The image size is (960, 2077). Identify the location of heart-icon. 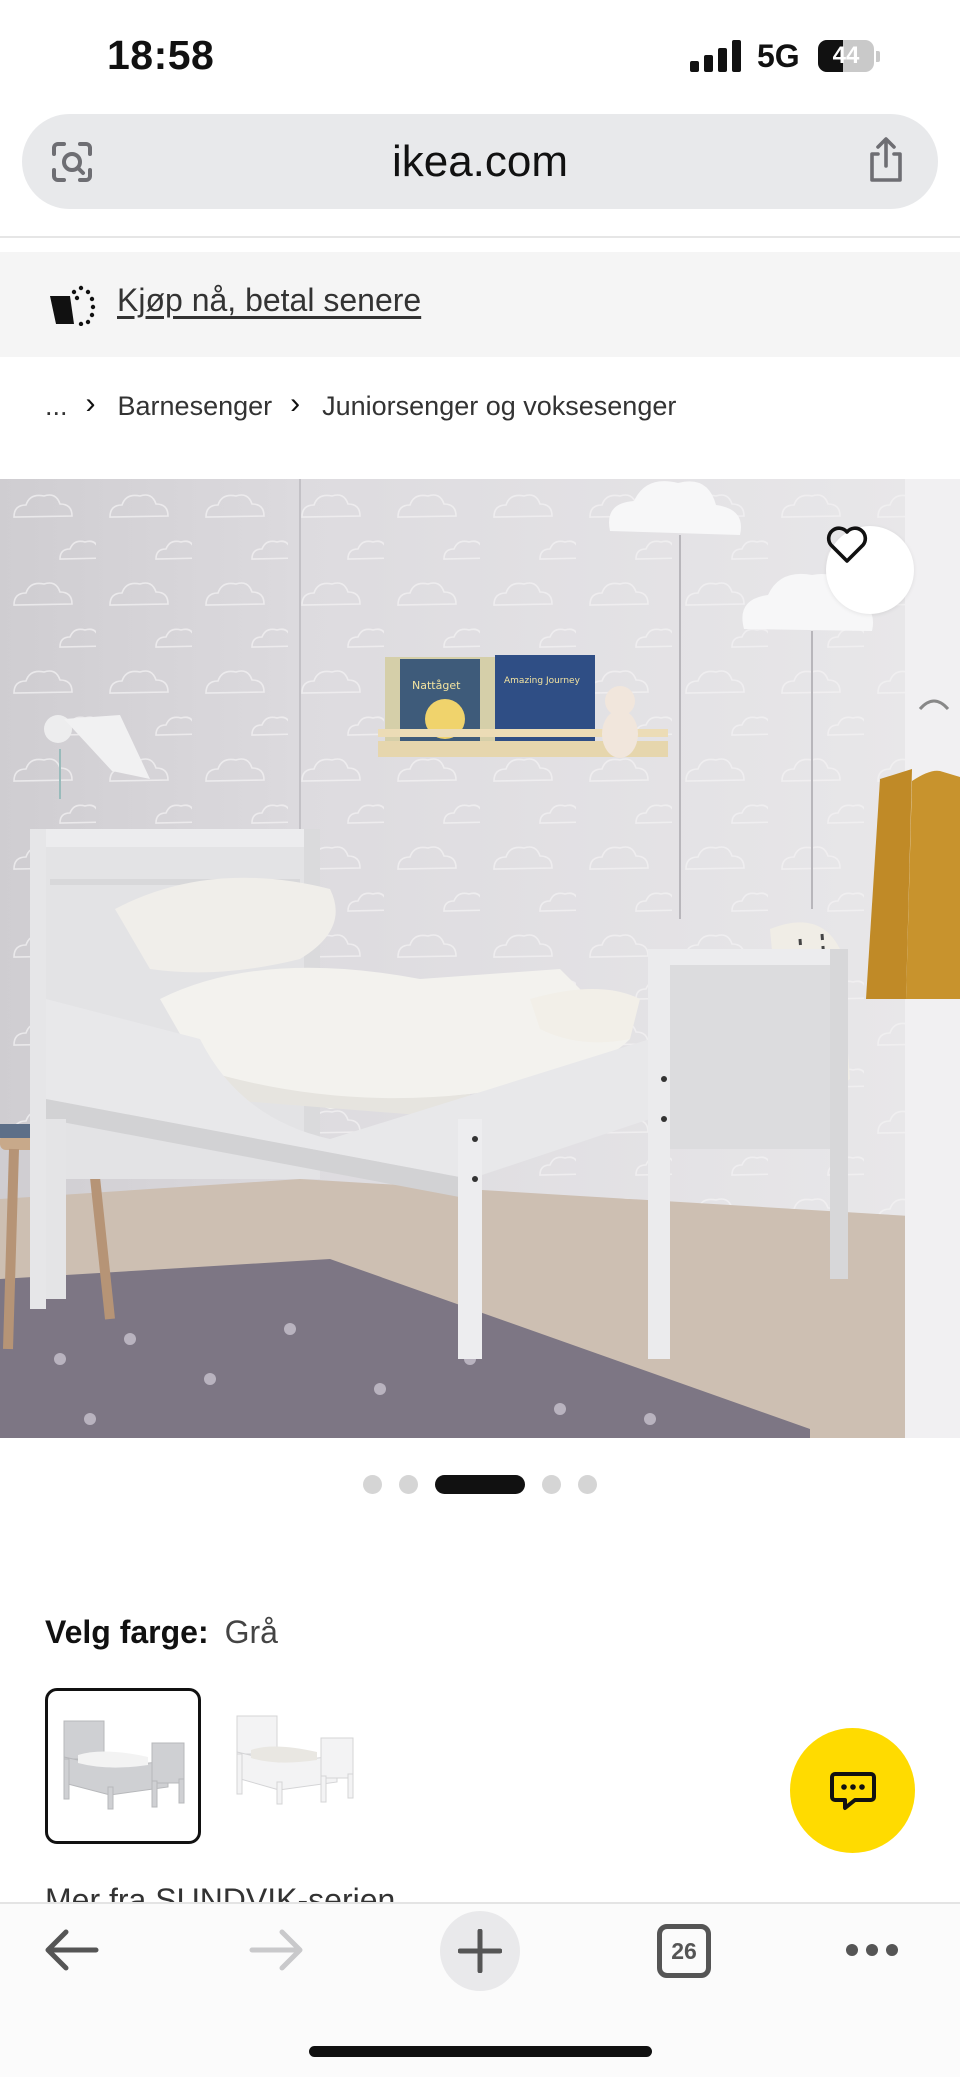
(847, 544).